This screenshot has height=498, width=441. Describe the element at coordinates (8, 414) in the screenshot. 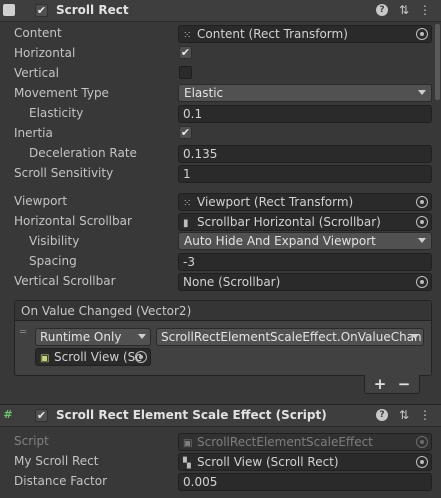

I see `script-component-icon: #` at that location.